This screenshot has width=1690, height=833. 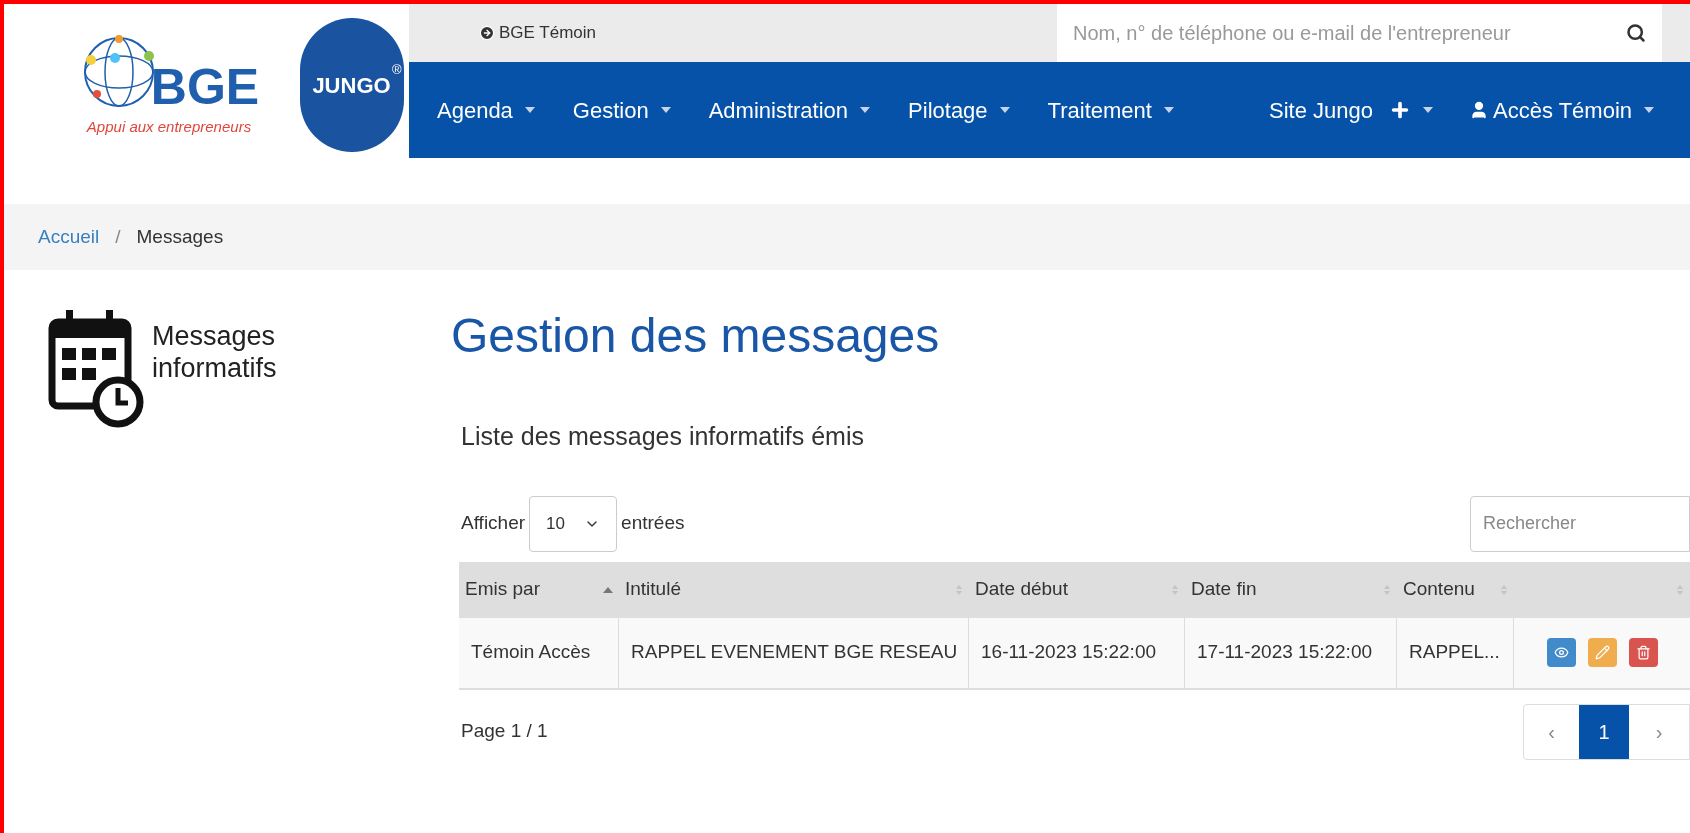 I want to click on column-label: Emis par, so click(x=502, y=589).